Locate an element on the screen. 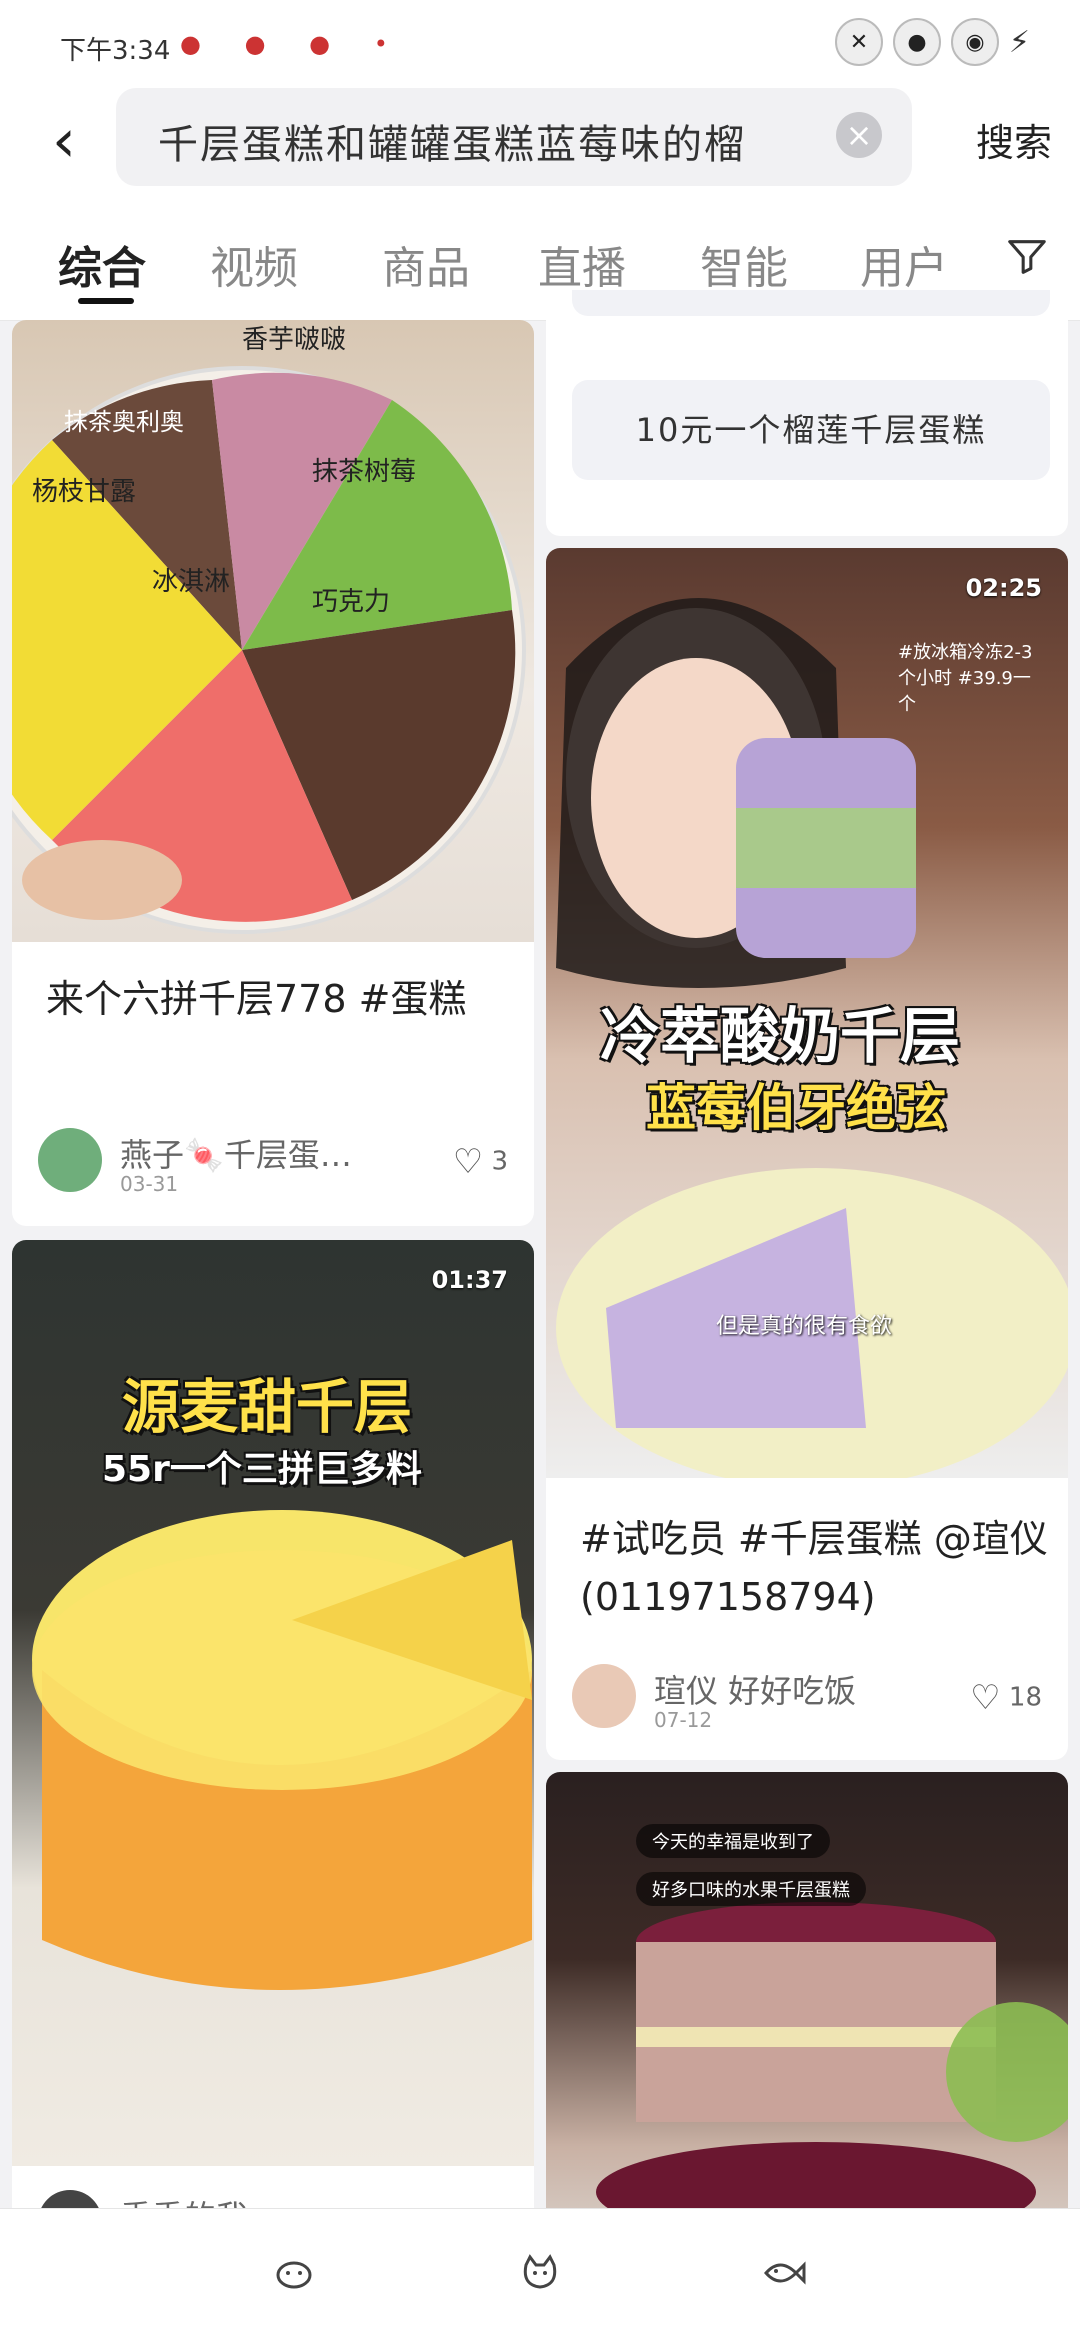 This screenshot has height=2341, width=1080. slice-label-taro: 香芋啵啵 is located at coordinates (294, 340).